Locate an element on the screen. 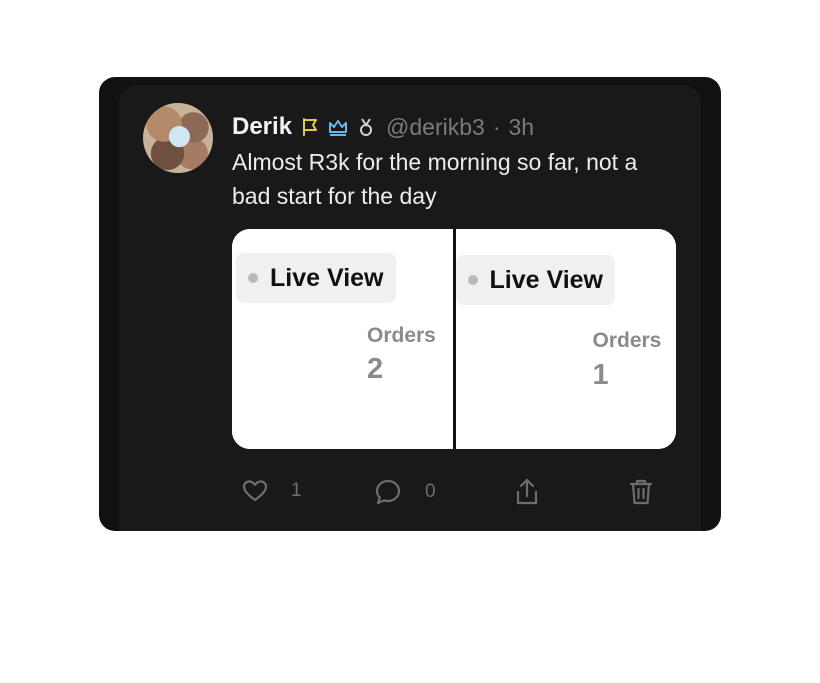 This screenshot has width=820, height=683. post-time: 3h is located at coordinates (522, 127).